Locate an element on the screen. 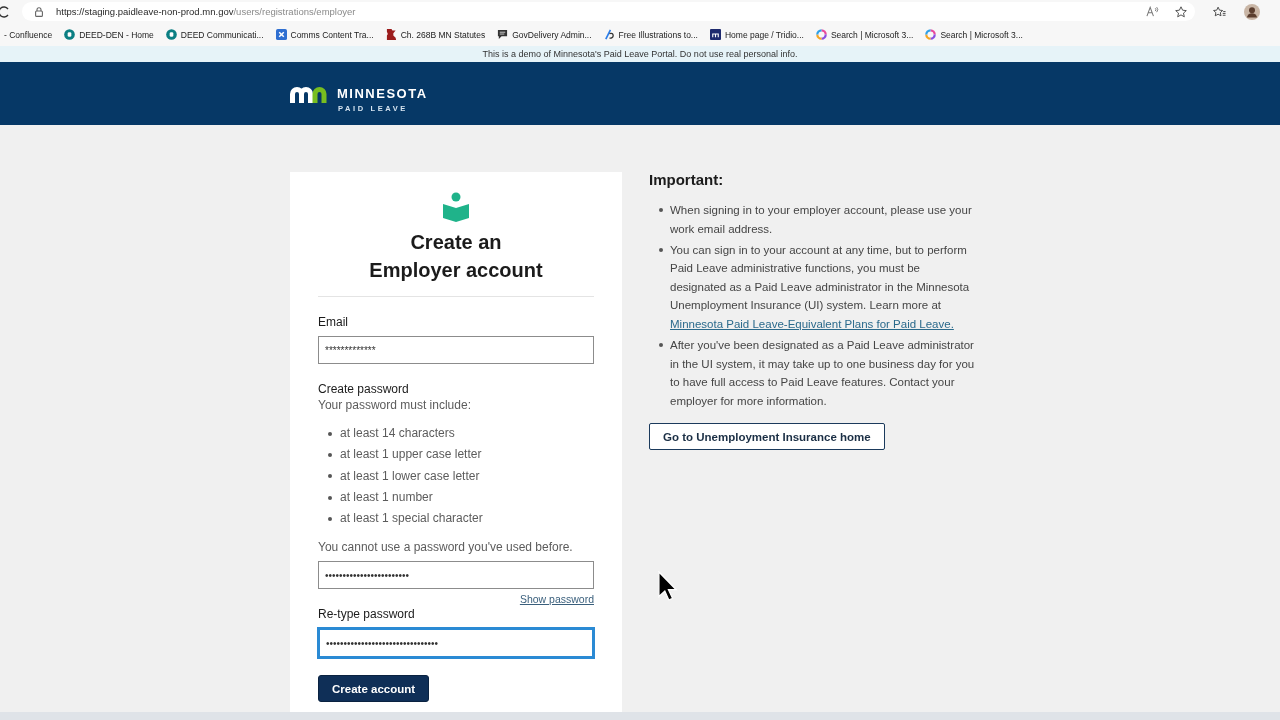 The width and height of the screenshot is (1280, 720). password-note: You cannot use a password you've used before. is located at coordinates (445, 547).